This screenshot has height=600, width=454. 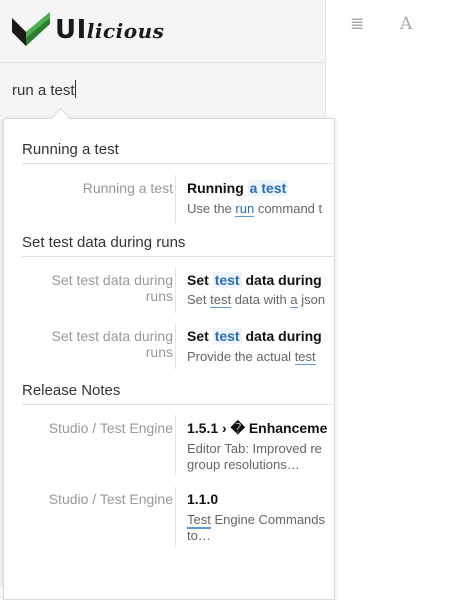 What do you see at coordinates (127, 188) in the screenshot?
I see `hit-hierarchy: Running a test` at bounding box center [127, 188].